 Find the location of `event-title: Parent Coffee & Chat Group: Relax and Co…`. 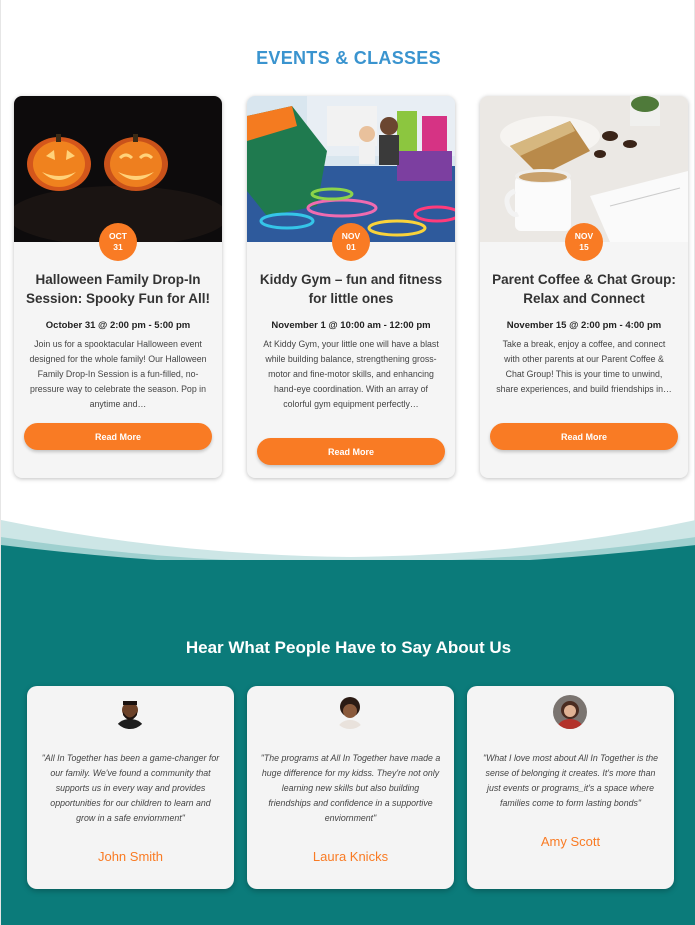

event-title: Parent Coffee & Chat Group: Relax and Co… is located at coordinates (584, 289).